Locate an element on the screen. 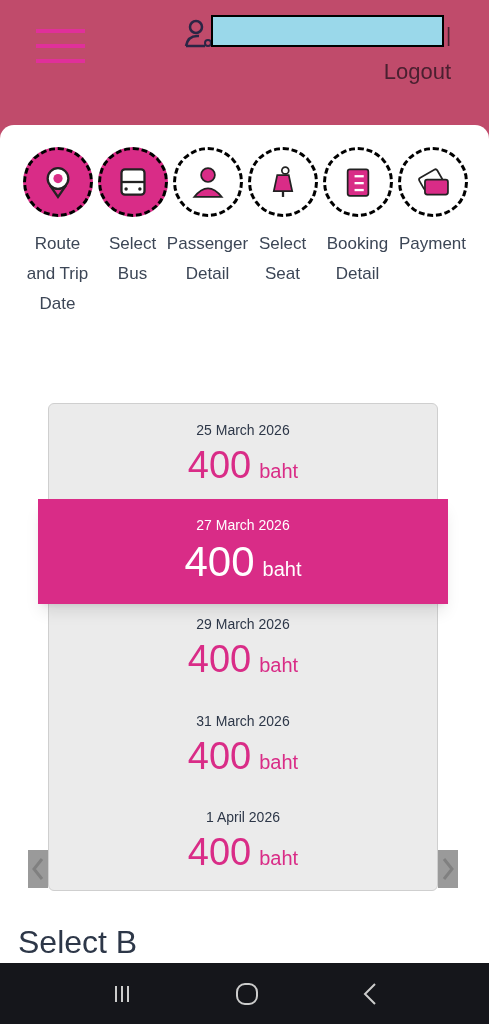 Image resolution: width=489 pixels, height=1024 pixels. date-text: 25 March 2026 is located at coordinates (243, 430).